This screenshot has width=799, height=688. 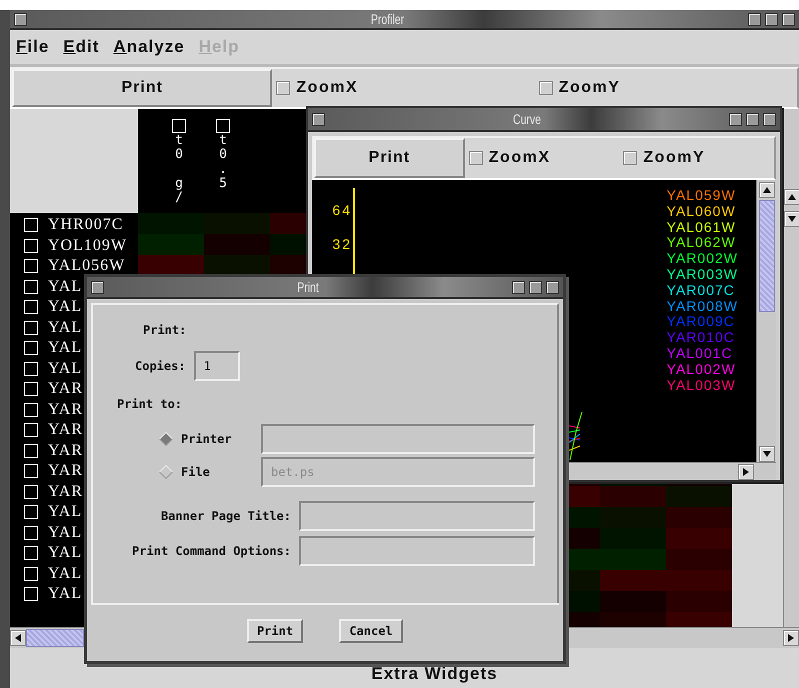 What do you see at coordinates (701, 386) in the screenshot?
I see `legend-label: YAL003W` at bounding box center [701, 386].